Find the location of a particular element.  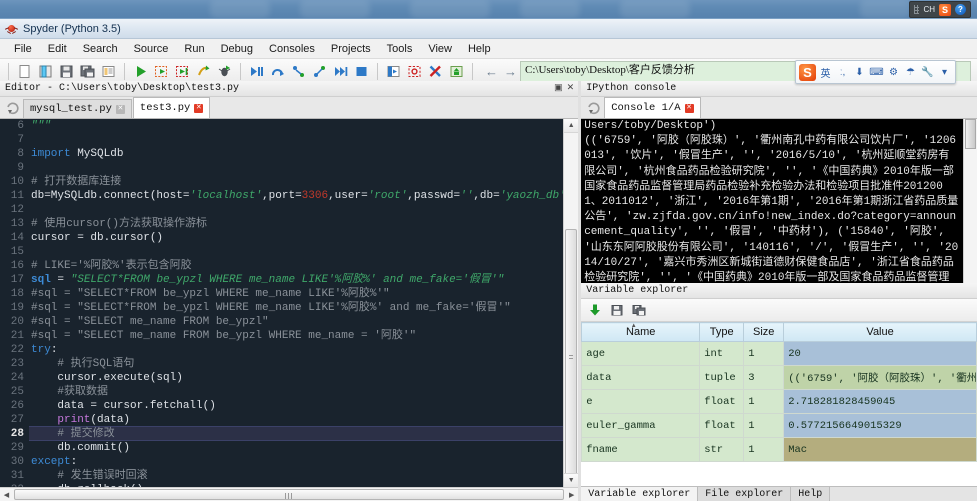

line-source: """ is located at coordinates (296, 126).